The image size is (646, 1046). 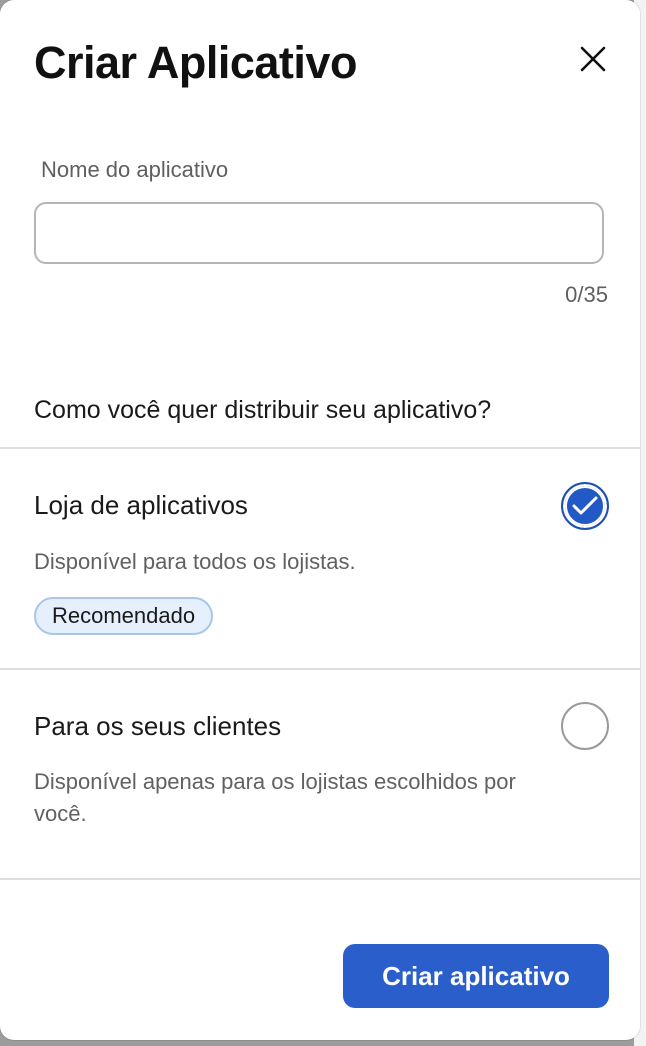 What do you see at coordinates (476, 976) in the screenshot?
I see `create-app-button: Criar aplicativo` at bounding box center [476, 976].